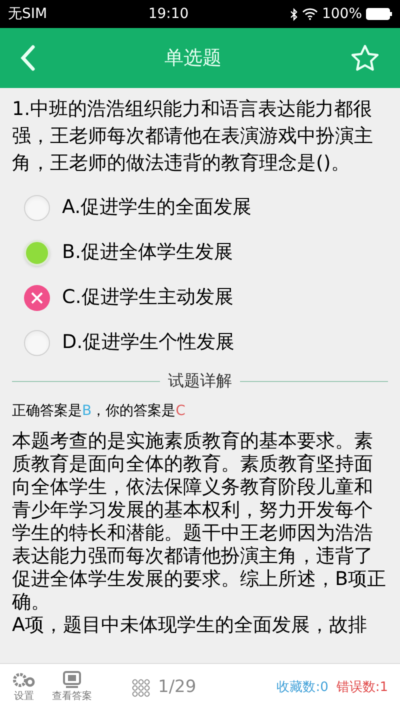  What do you see at coordinates (148, 252) in the screenshot?
I see `option-label: B.促进全体学生发展` at bounding box center [148, 252].